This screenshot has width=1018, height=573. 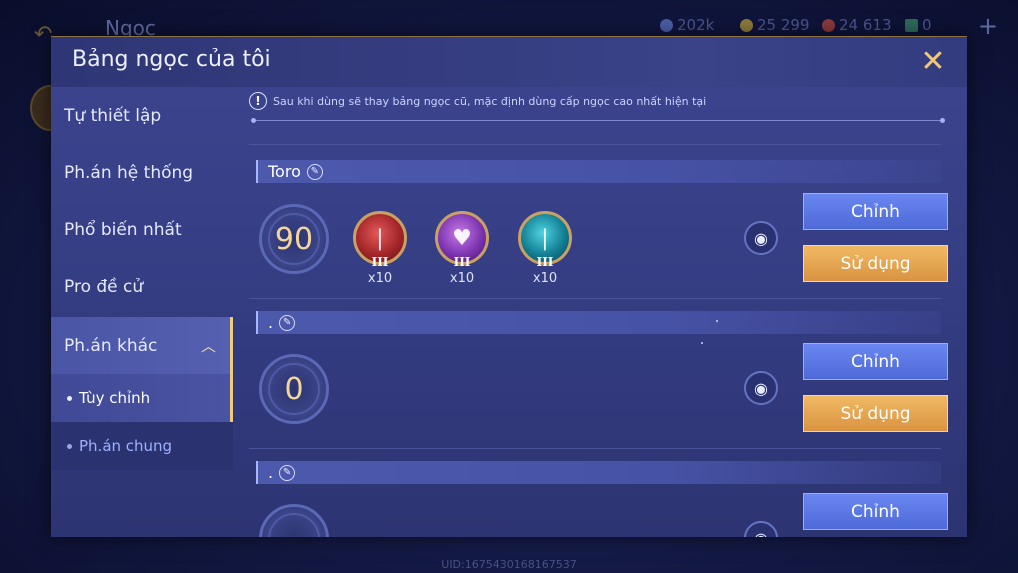 I want to click on sidebar-item-most-popular: Phổ biến nhất, so click(x=142, y=229).